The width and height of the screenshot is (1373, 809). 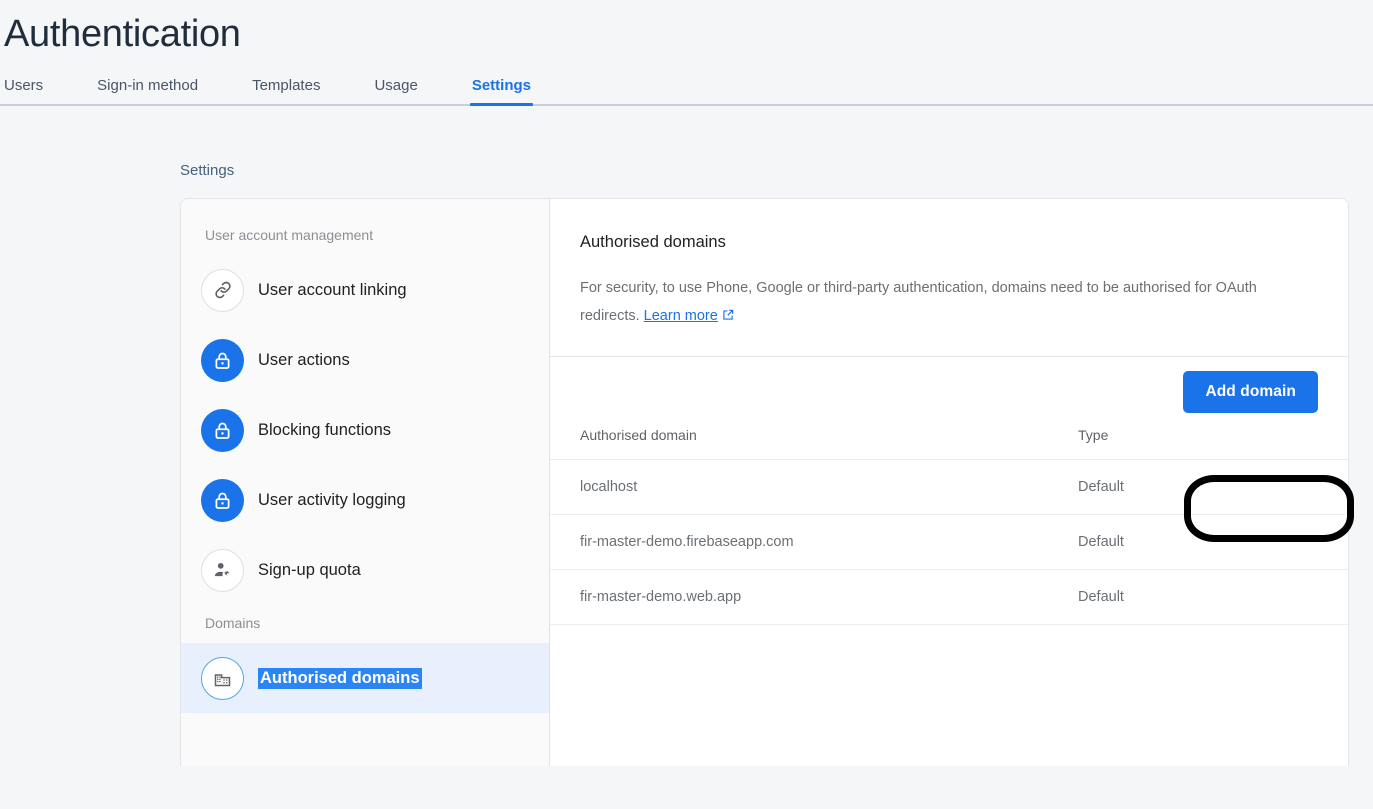 I want to click on cell-domain: fir-master-demo.web.app, so click(x=799, y=597).